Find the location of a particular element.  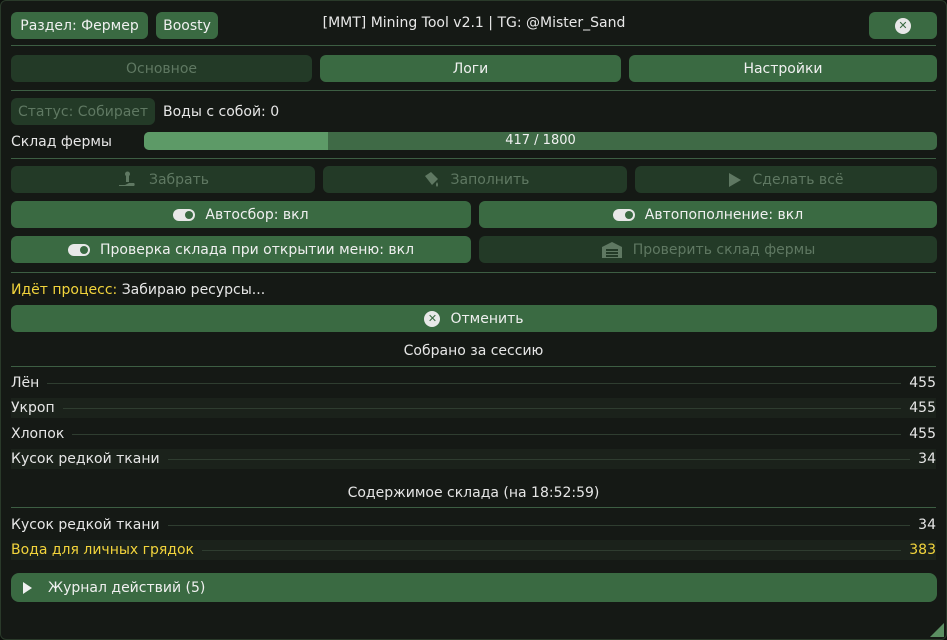

collect-label: Забрать is located at coordinates (179, 179).